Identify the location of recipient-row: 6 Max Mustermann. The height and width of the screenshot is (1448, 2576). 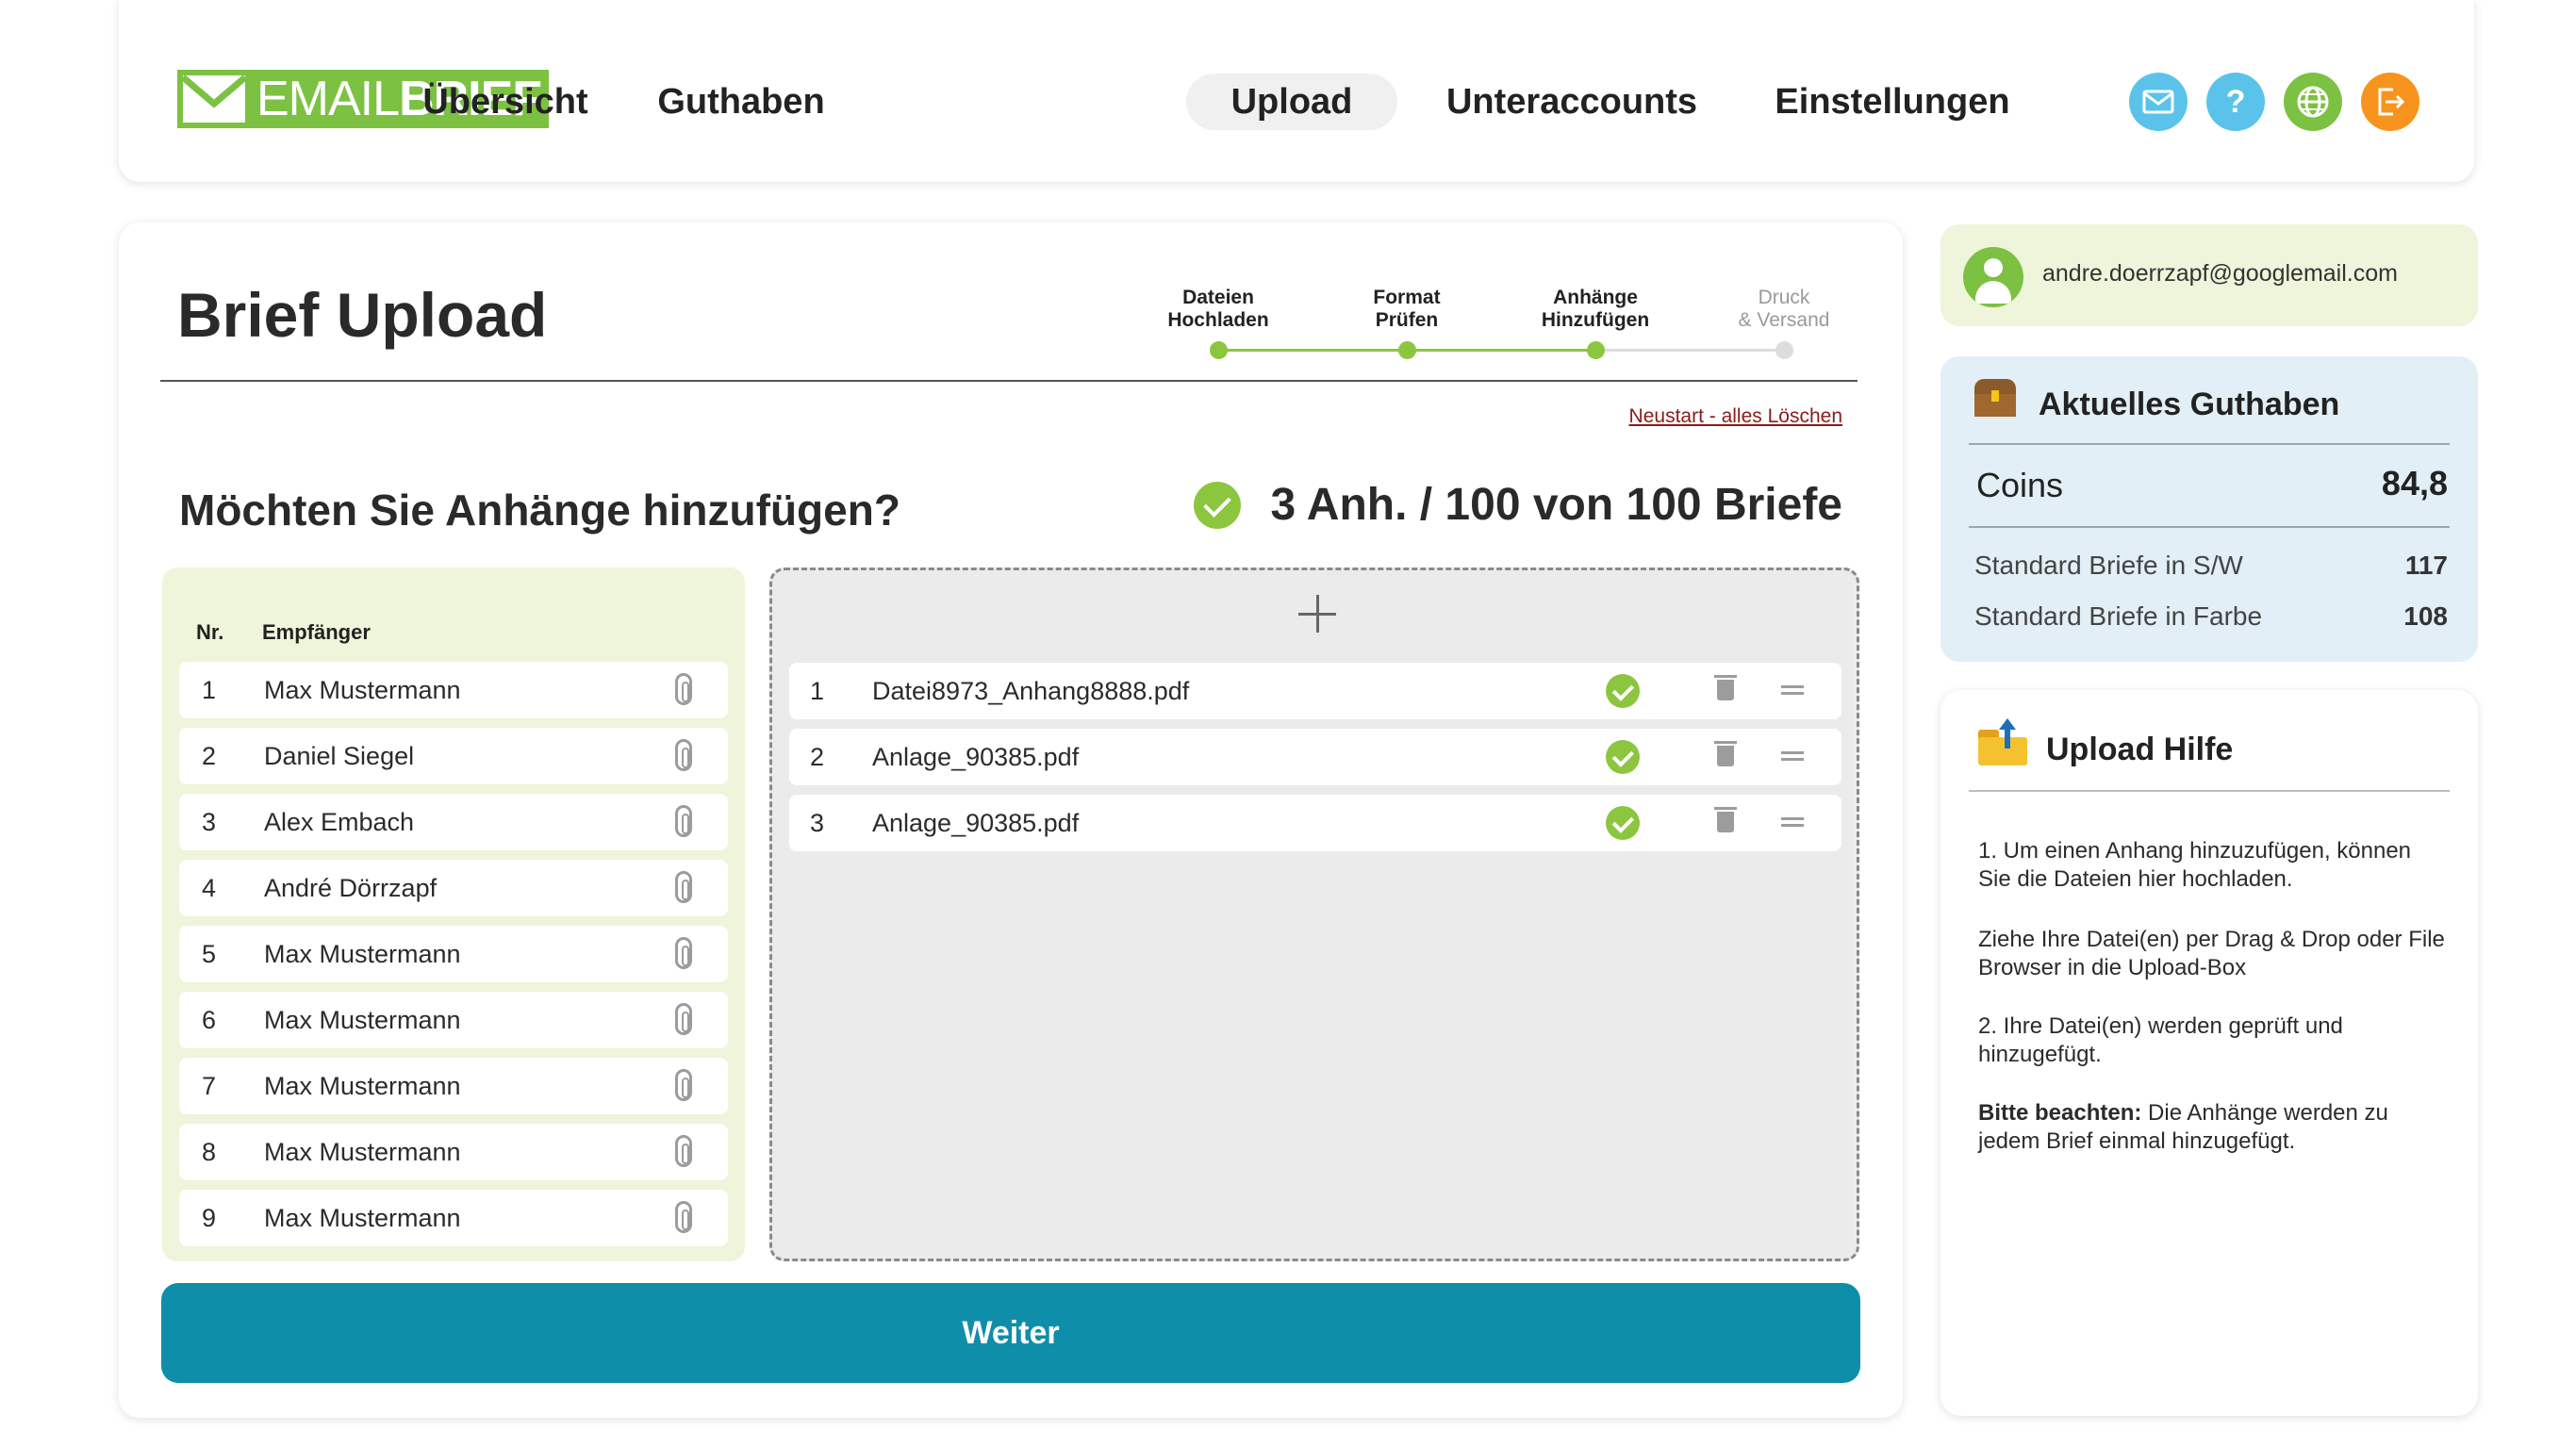
(453, 1020).